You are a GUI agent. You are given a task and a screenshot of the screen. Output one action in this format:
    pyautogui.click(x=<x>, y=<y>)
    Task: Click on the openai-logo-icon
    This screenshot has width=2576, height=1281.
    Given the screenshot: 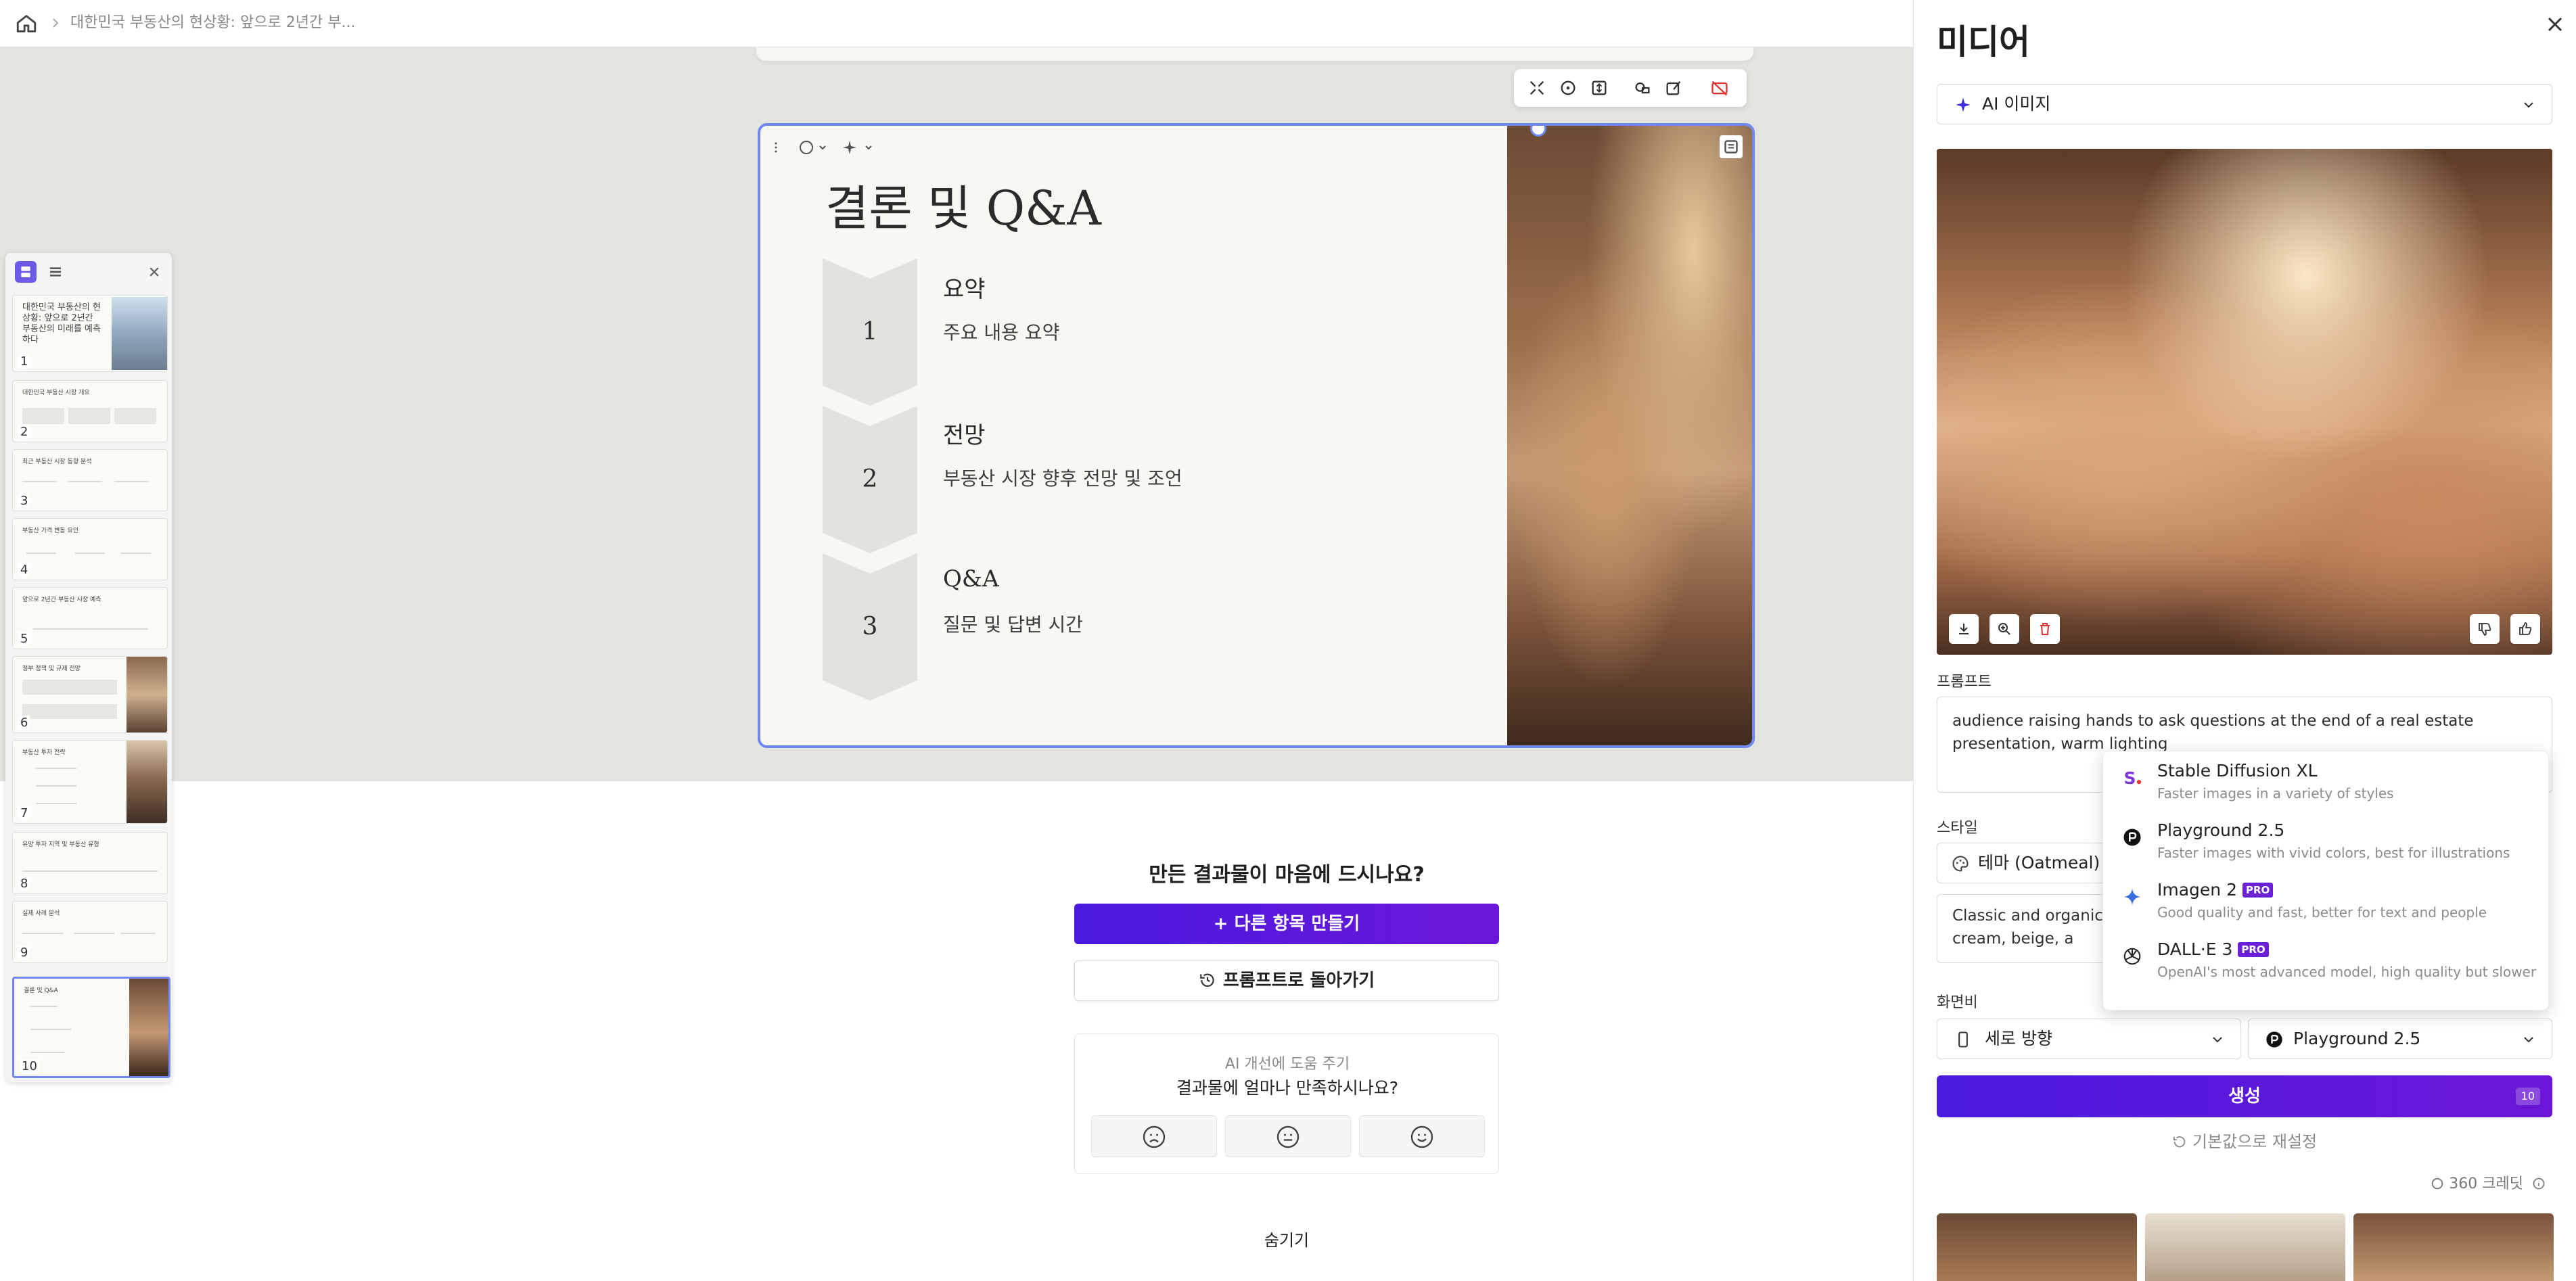 What is the action you would take?
    pyautogui.click(x=2132, y=956)
    